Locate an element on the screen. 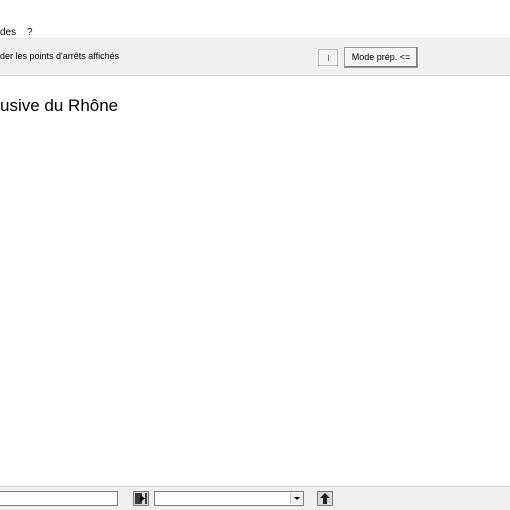 Image resolution: width=510 pixels, height=510 pixels. arrow-right-icon is located at coordinates (141, 498).